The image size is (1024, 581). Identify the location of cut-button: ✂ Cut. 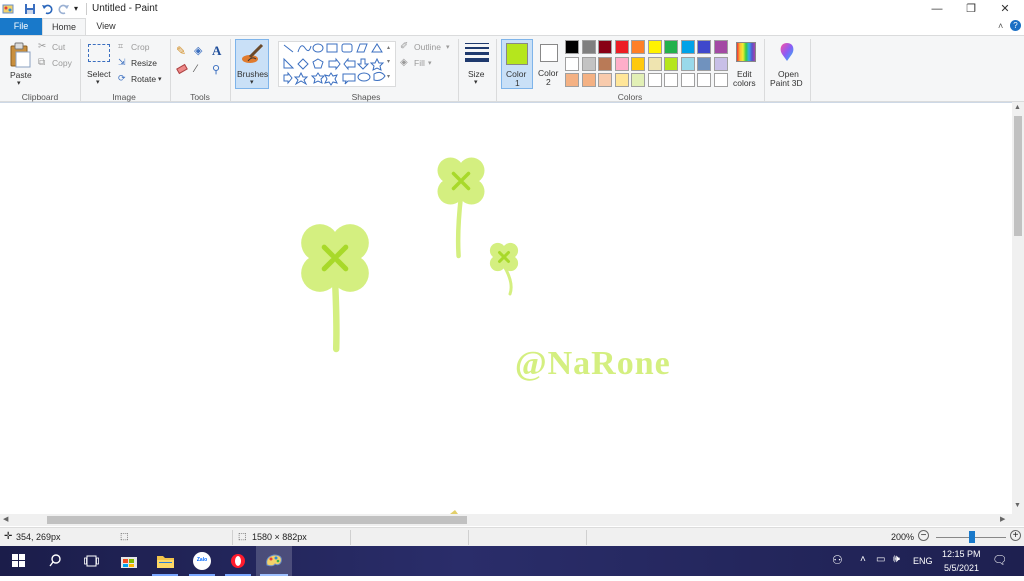
(58, 47).